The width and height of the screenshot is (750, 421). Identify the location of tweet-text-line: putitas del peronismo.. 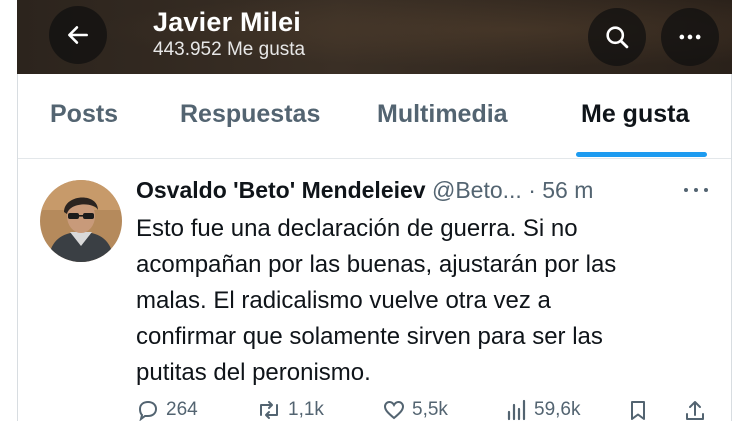
(253, 372).